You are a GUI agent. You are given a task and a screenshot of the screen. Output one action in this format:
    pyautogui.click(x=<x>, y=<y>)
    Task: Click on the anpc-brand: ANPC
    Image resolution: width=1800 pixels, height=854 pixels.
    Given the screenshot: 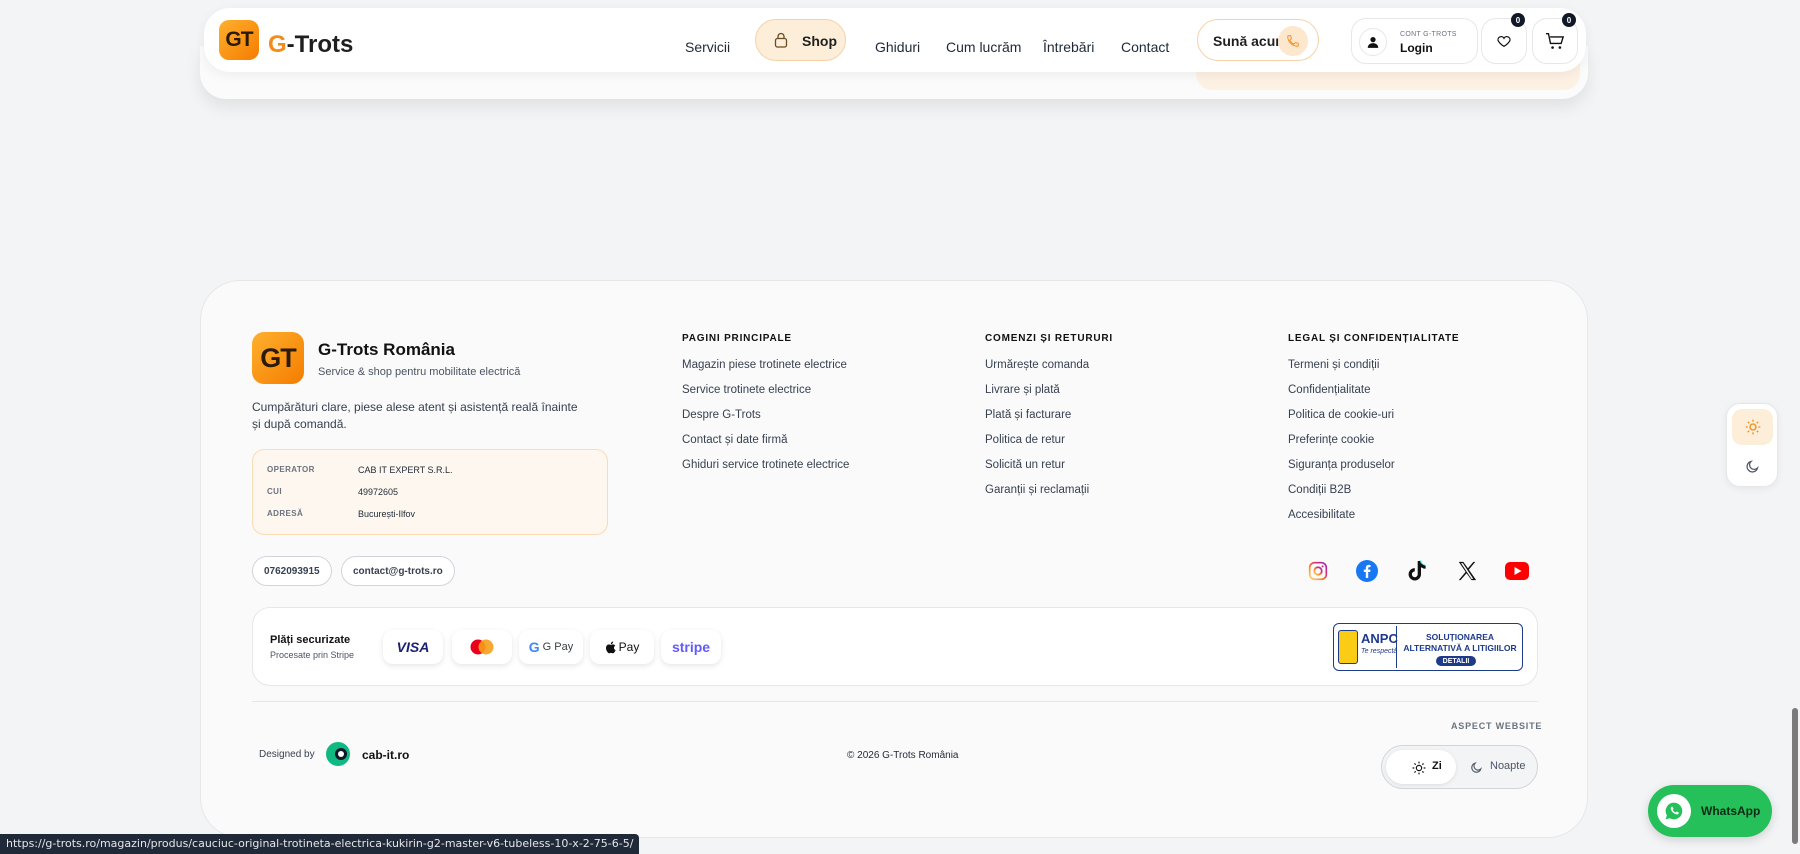 What is the action you would take?
    pyautogui.click(x=1379, y=638)
    